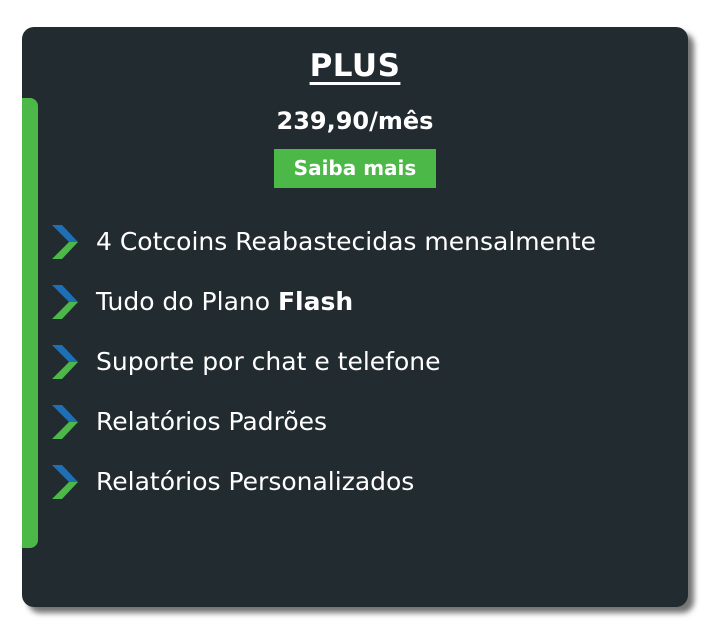  I want to click on plan-name: PLUS, so click(355, 66).